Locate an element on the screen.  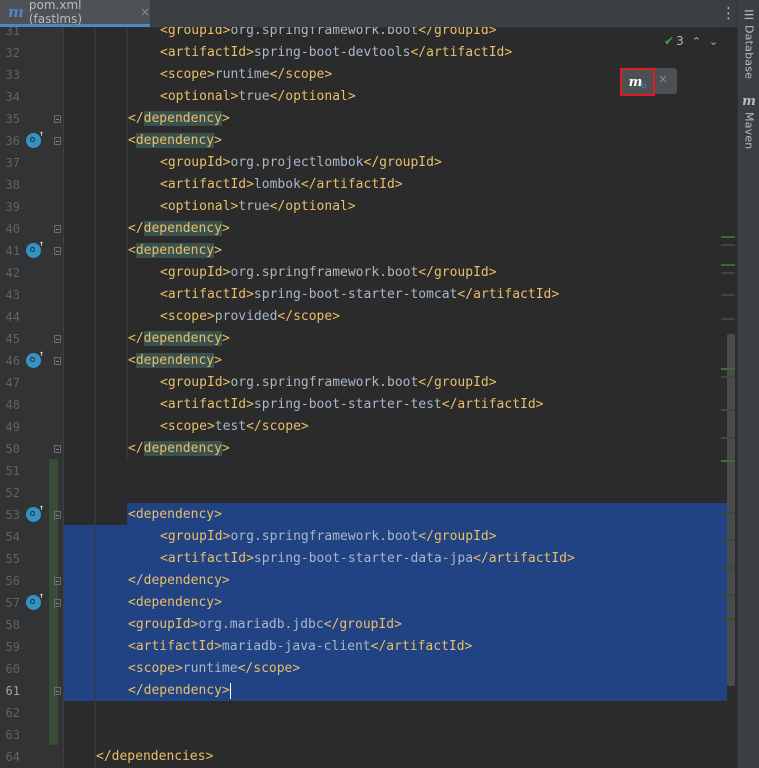
line-number: 44 is located at coordinates (12, 317).